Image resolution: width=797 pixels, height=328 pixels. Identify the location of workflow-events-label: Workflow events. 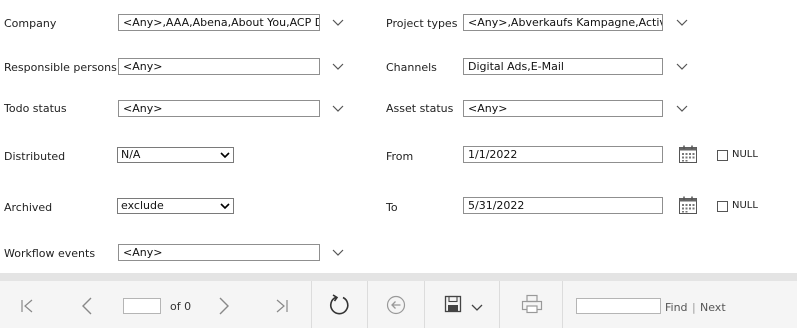
(50, 253).